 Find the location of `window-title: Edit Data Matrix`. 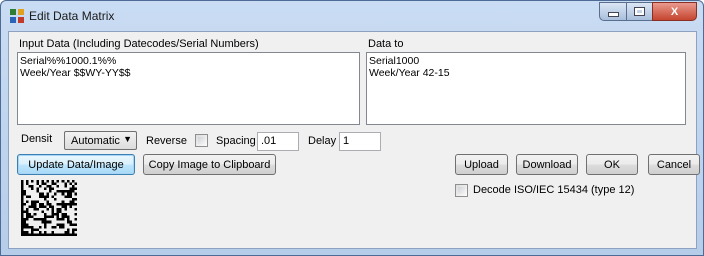

window-title: Edit Data Matrix is located at coordinates (72, 16).